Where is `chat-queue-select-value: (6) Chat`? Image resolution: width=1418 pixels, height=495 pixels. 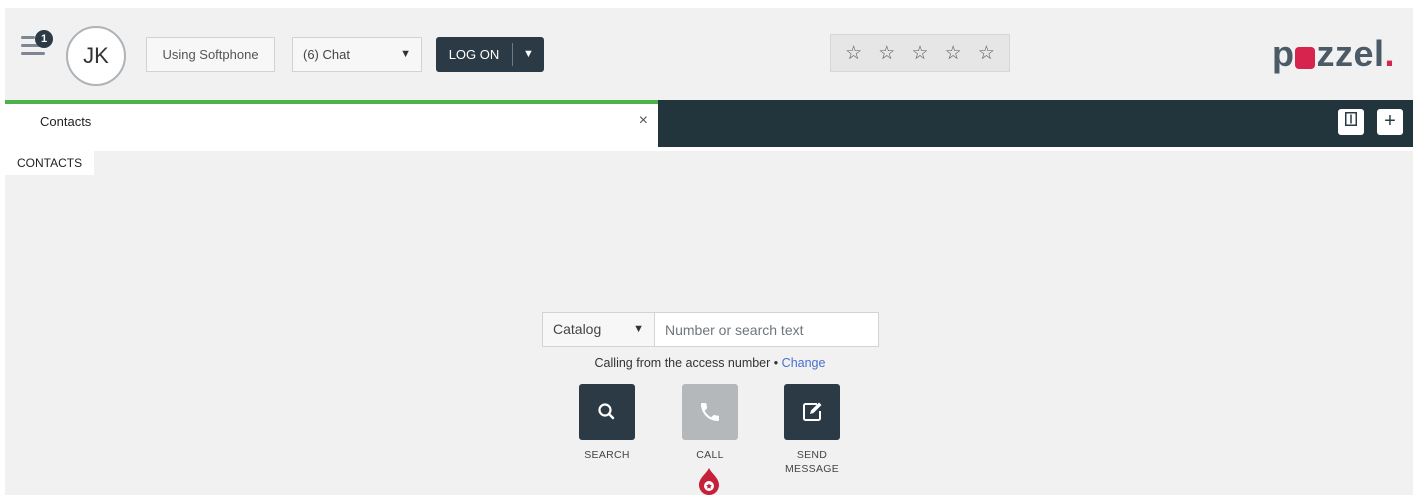
chat-queue-select-value: (6) Chat is located at coordinates (326, 54).